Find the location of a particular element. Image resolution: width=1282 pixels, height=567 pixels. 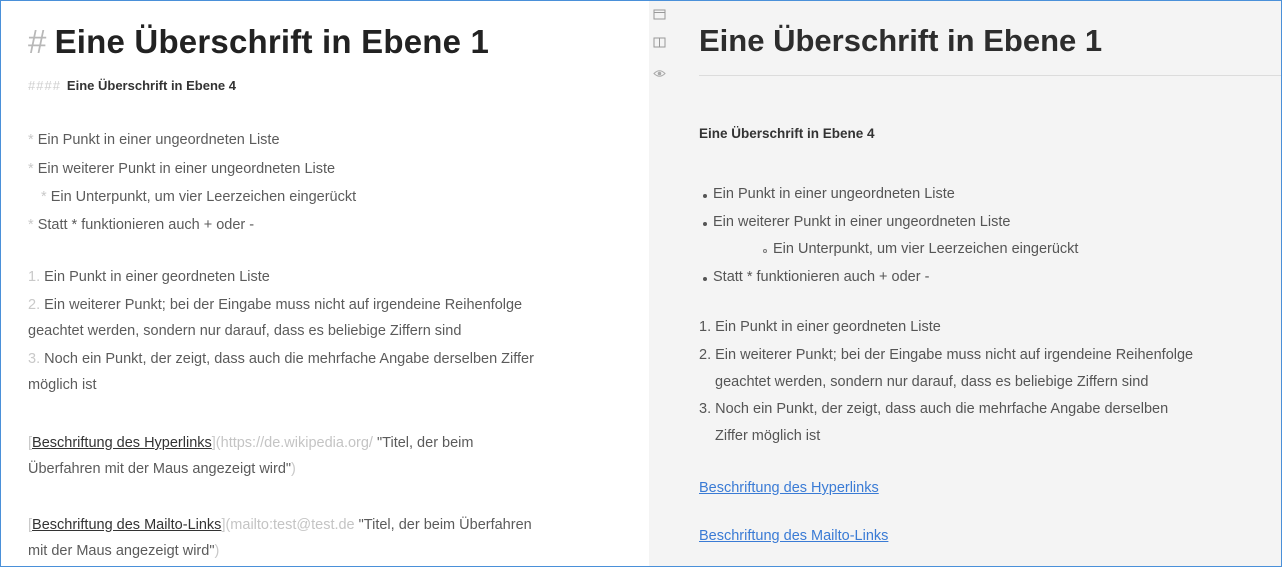

eye-icon is located at coordinates (659, 73).